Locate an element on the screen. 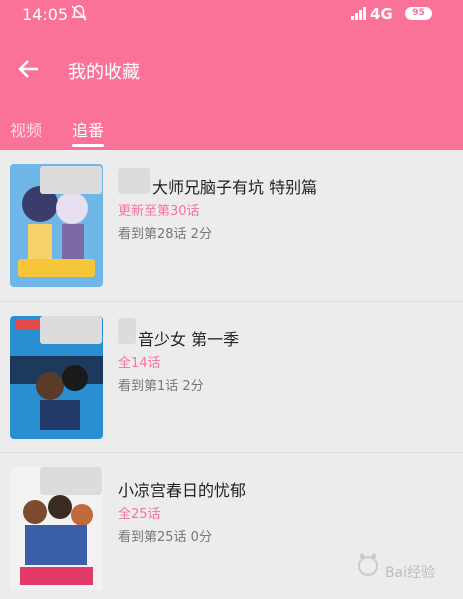  update-status: 全25话 is located at coordinates (139, 514).